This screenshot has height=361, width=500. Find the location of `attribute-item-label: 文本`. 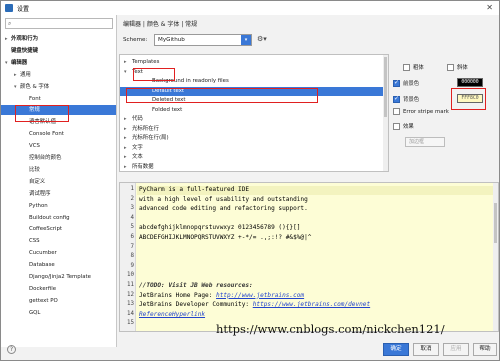

attribute-item-label: 文本 is located at coordinates (137, 157).